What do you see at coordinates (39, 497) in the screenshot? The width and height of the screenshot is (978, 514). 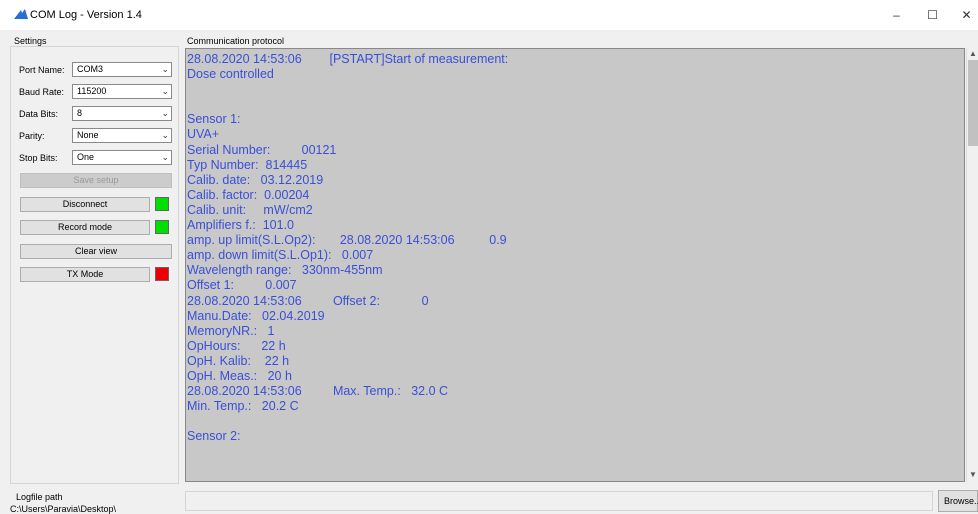 I see `logfile-path-label: Logfile path` at bounding box center [39, 497].